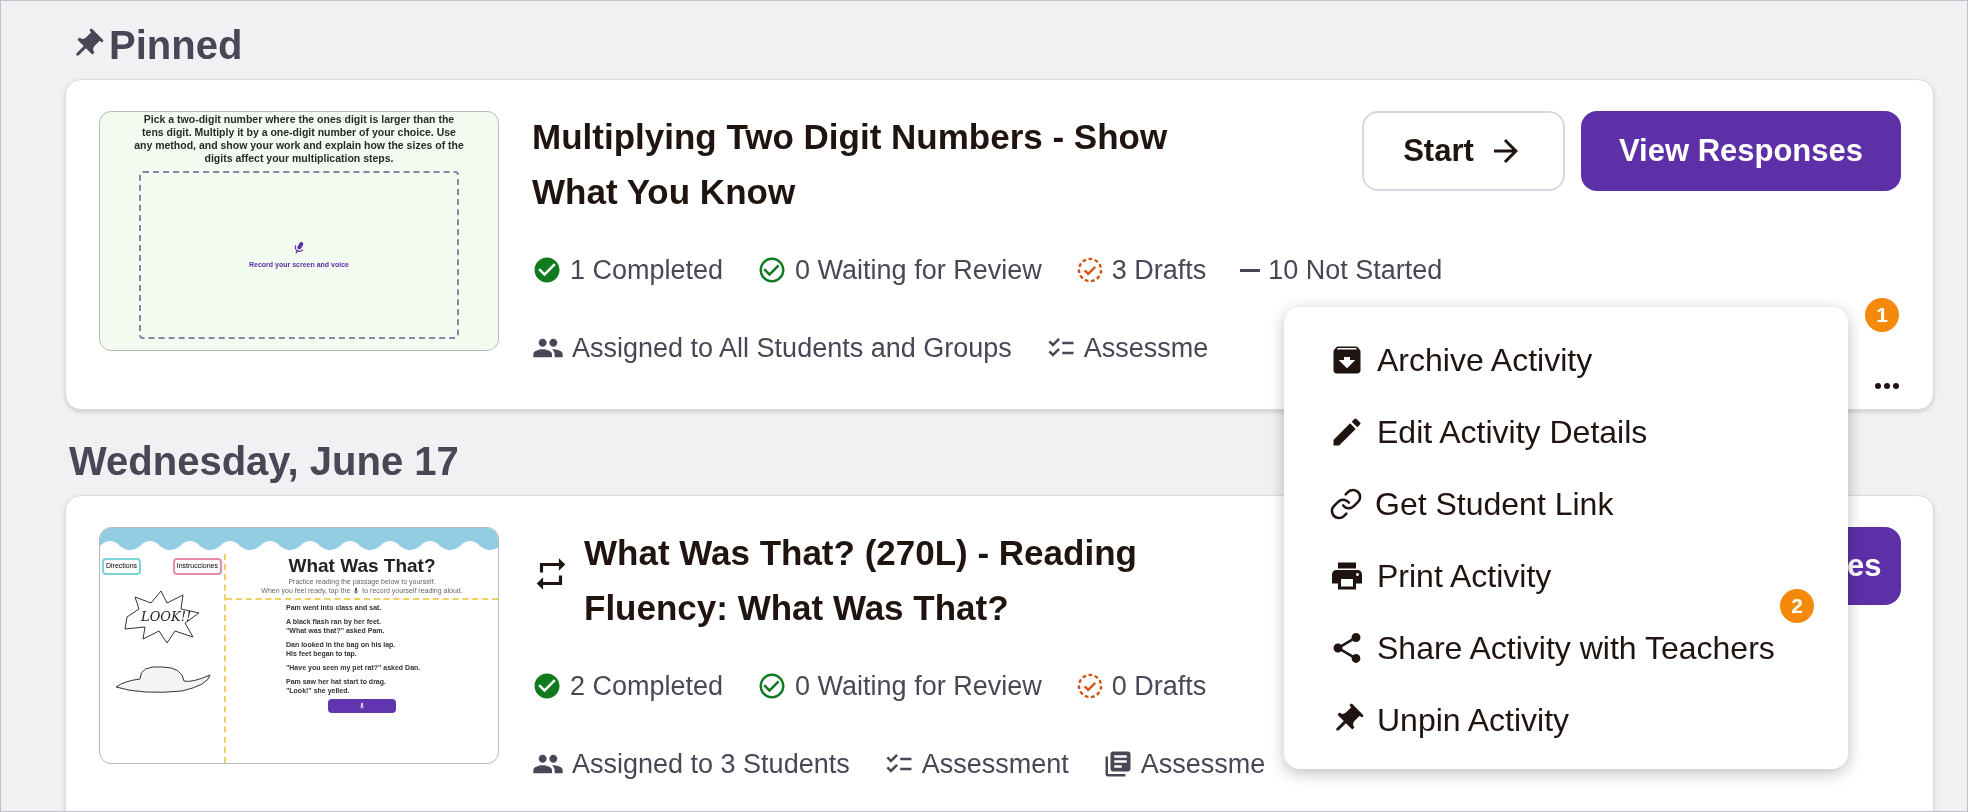 This screenshot has height=812, width=1968. I want to click on status-count: 3 Drafts, so click(1159, 270).